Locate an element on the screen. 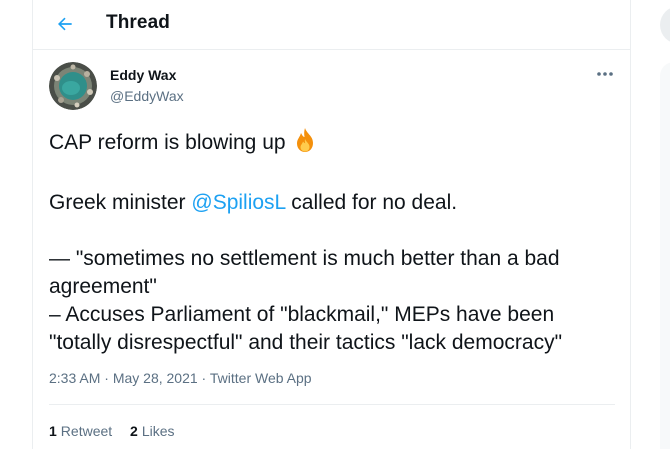  more-horizontal-icon is located at coordinates (605, 74).